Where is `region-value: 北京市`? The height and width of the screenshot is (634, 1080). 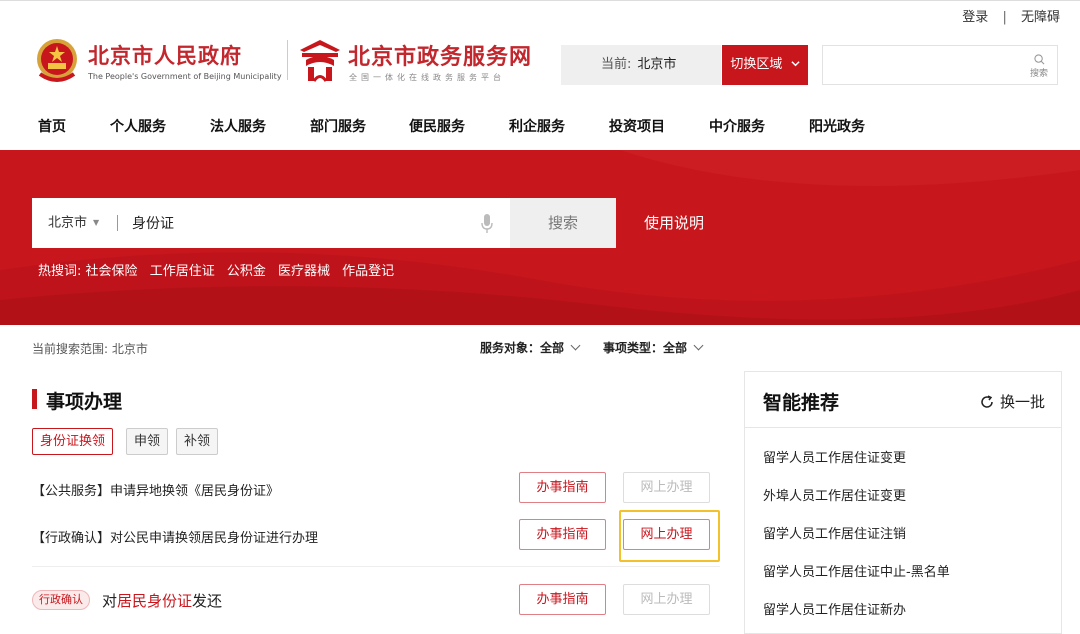 region-value: 北京市 is located at coordinates (657, 64).